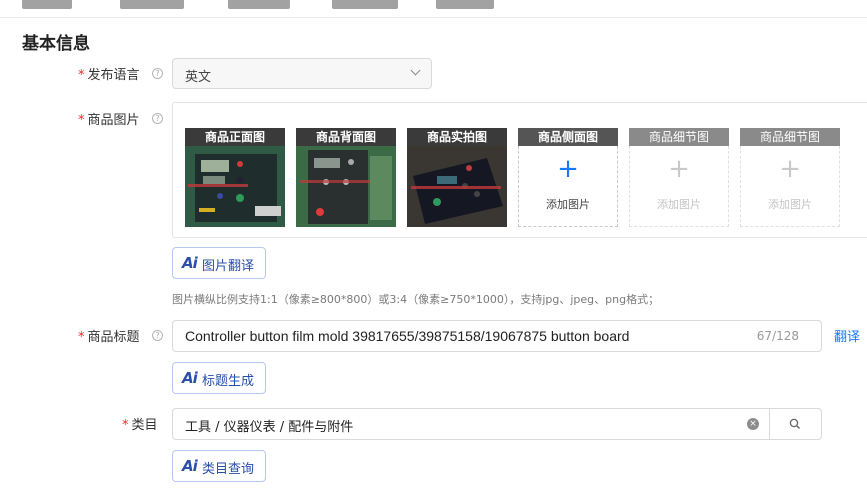 This screenshot has height=492, width=867. I want to click on chevron-down-icon, so click(415, 70).